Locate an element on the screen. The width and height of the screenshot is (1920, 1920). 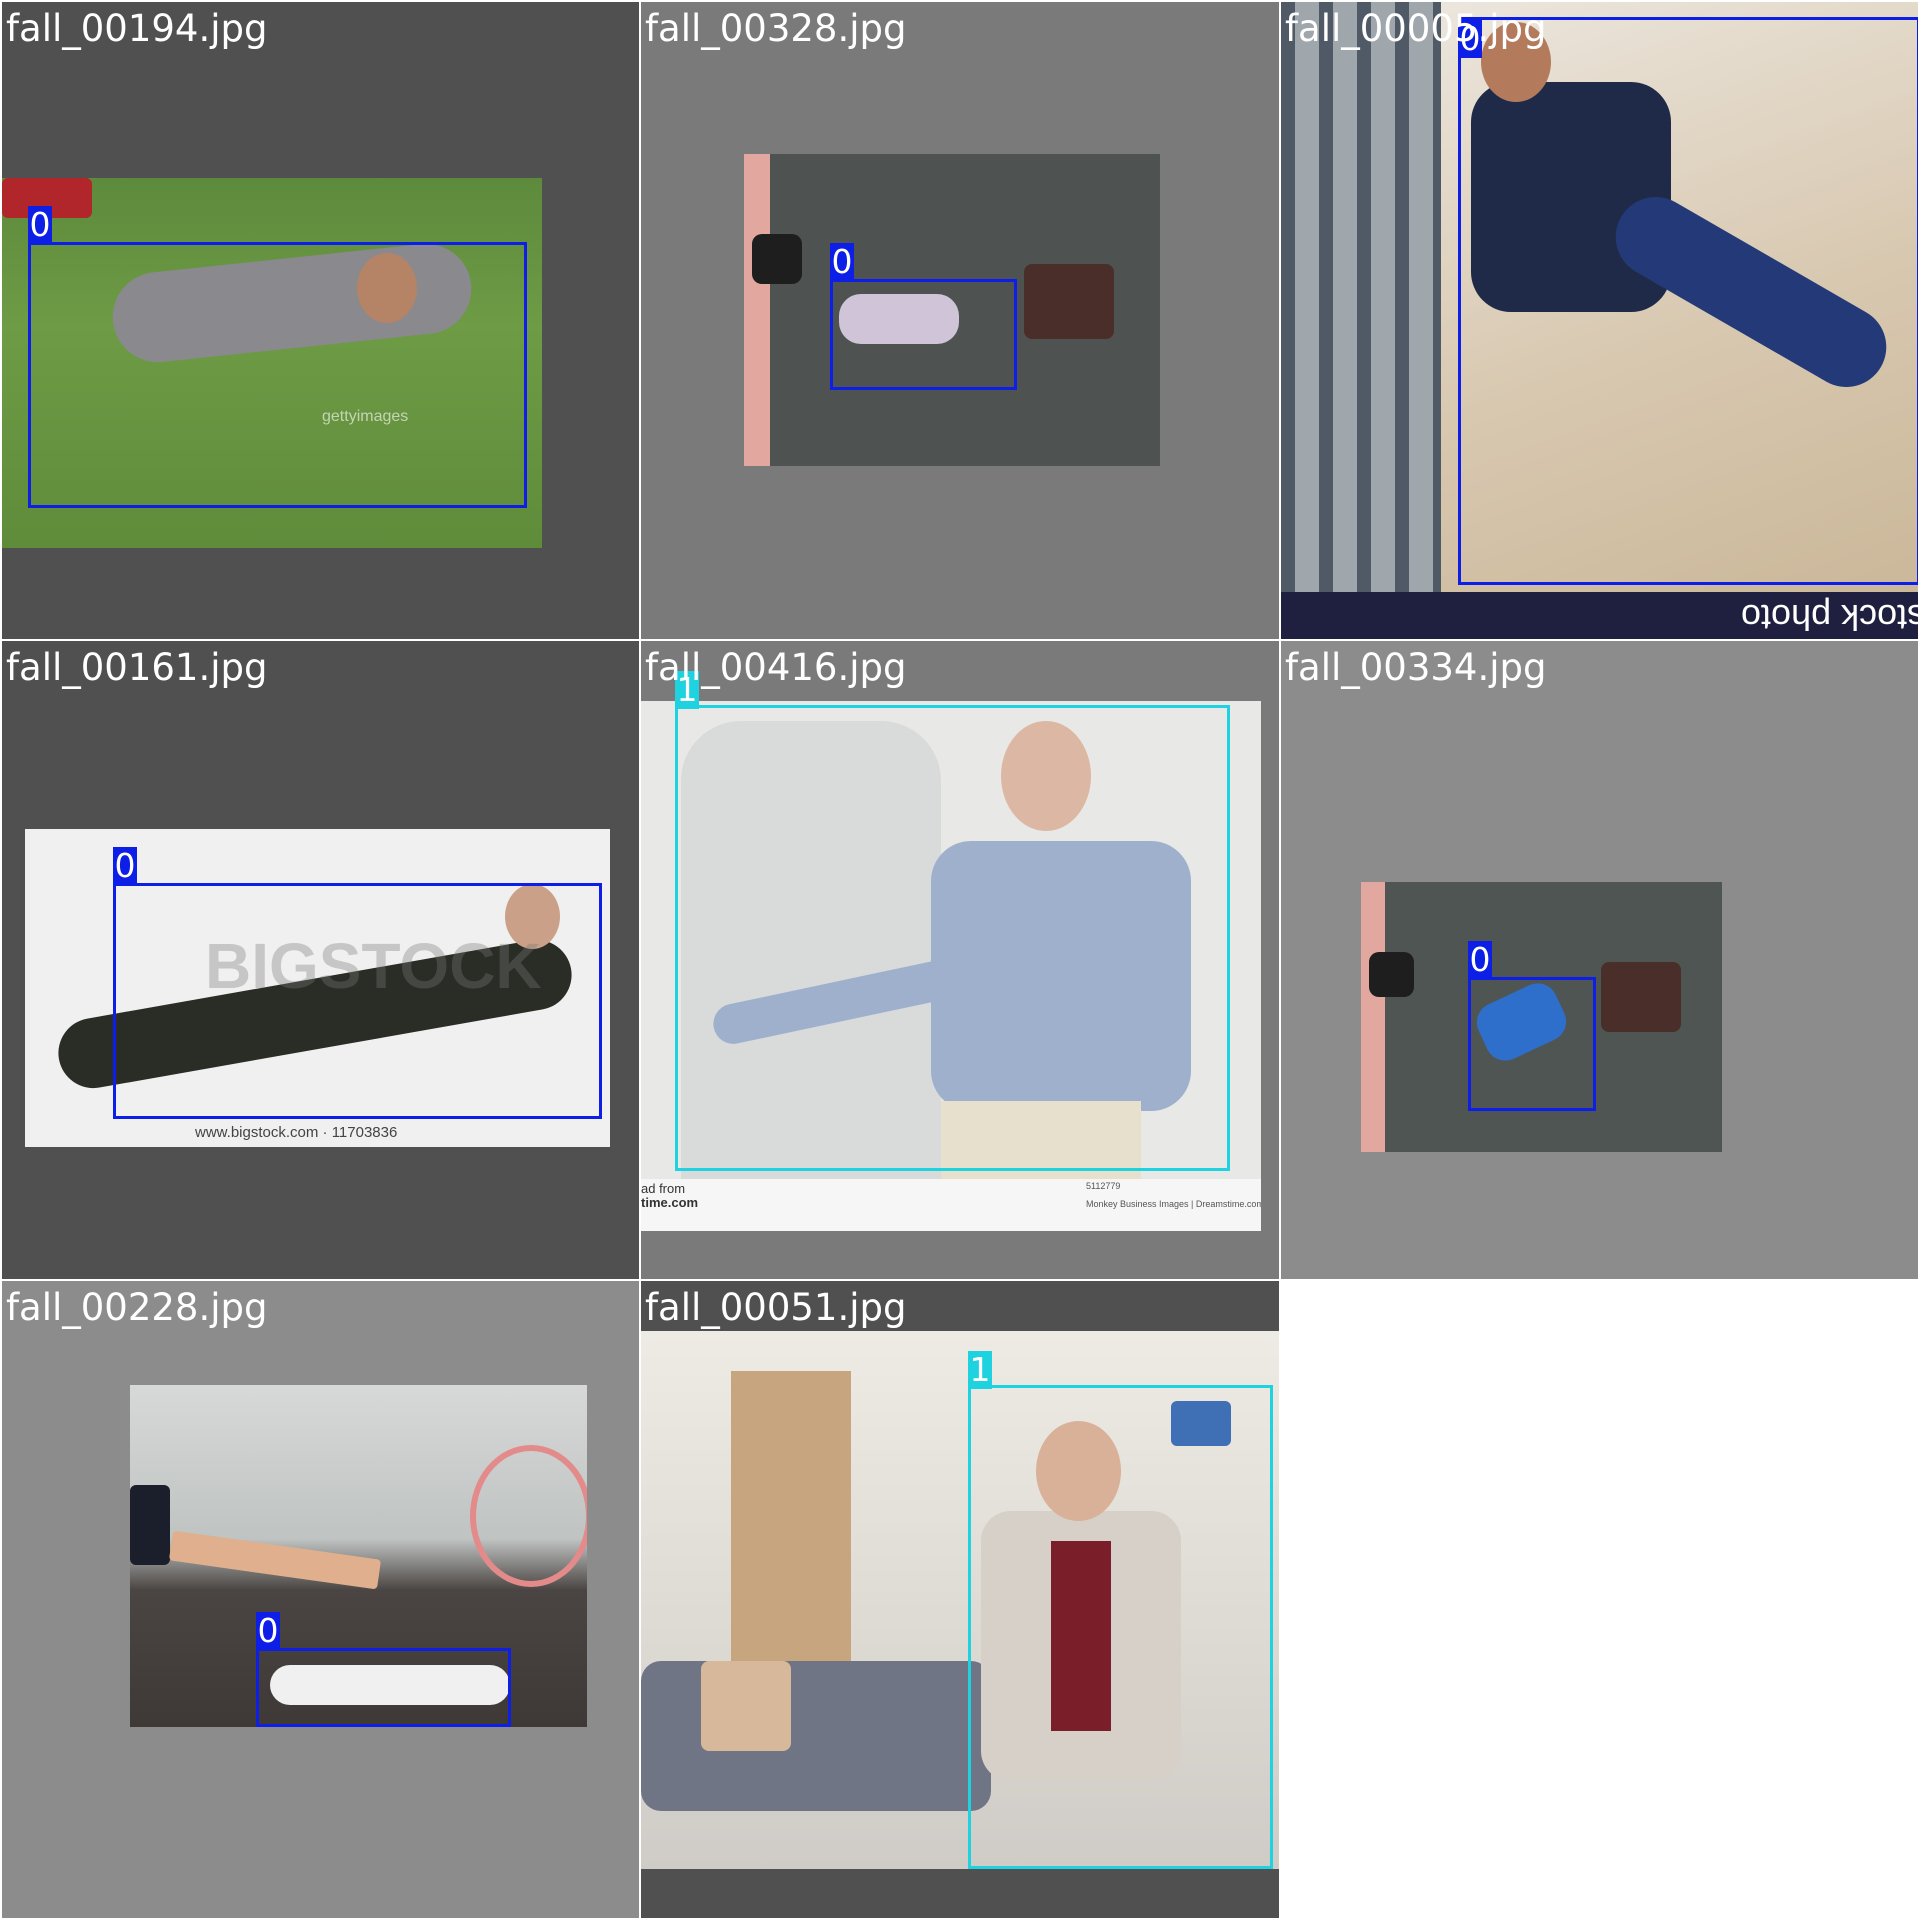
image-tile: fall_00328.jpg 0 is located at coordinates (960, 320).